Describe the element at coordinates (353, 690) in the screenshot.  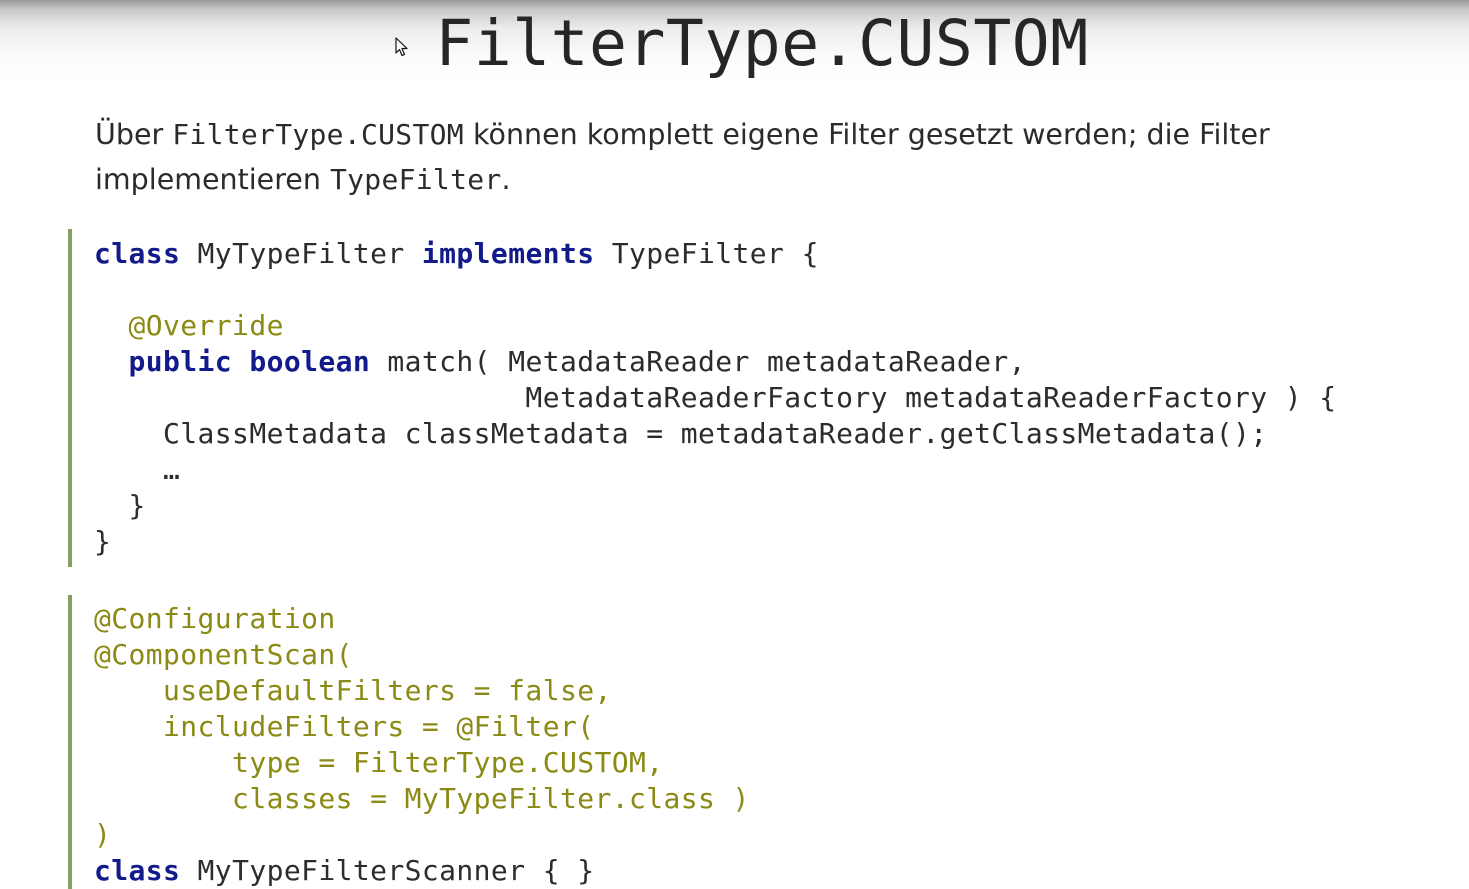
I see `code-line-usedefaultfilters: useDefaultFilters = false,` at that location.